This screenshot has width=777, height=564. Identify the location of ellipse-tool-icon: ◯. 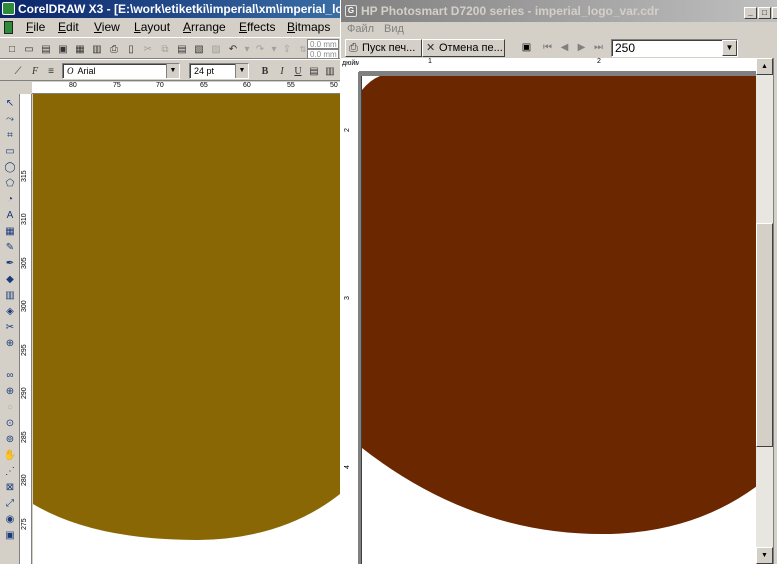
(10, 167).